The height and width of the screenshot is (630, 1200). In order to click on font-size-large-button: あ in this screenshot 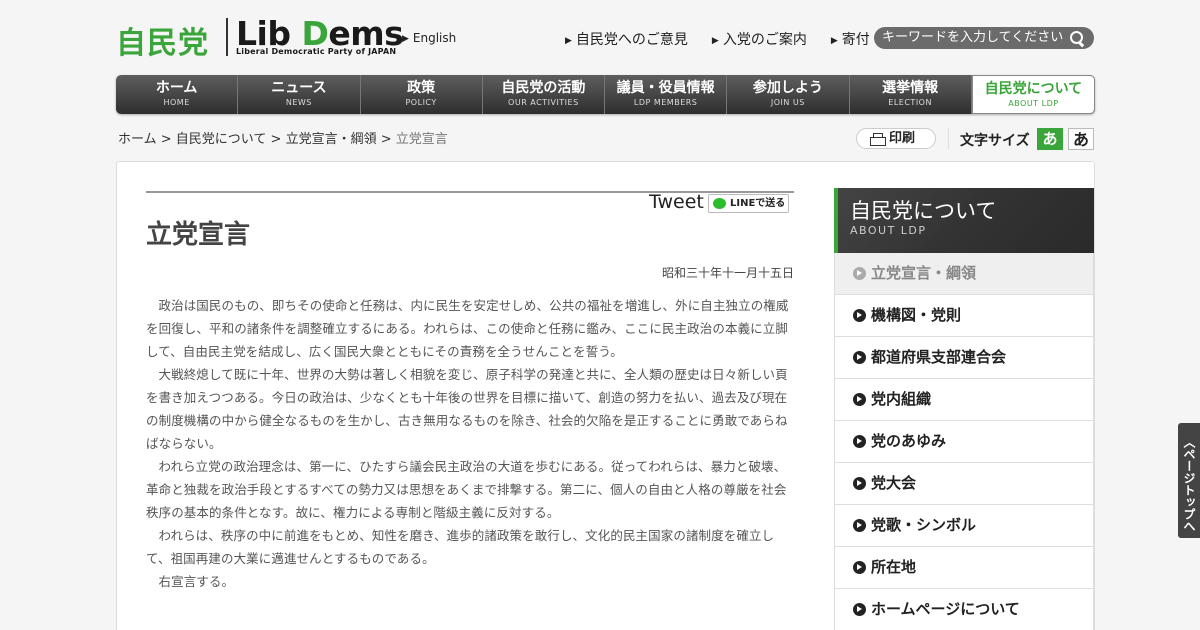, I will do `click(1081, 139)`.